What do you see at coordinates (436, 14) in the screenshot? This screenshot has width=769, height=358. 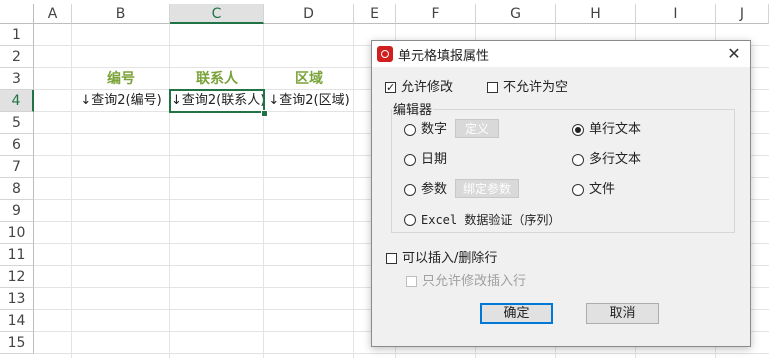 I see `column-header-f: F` at bounding box center [436, 14].